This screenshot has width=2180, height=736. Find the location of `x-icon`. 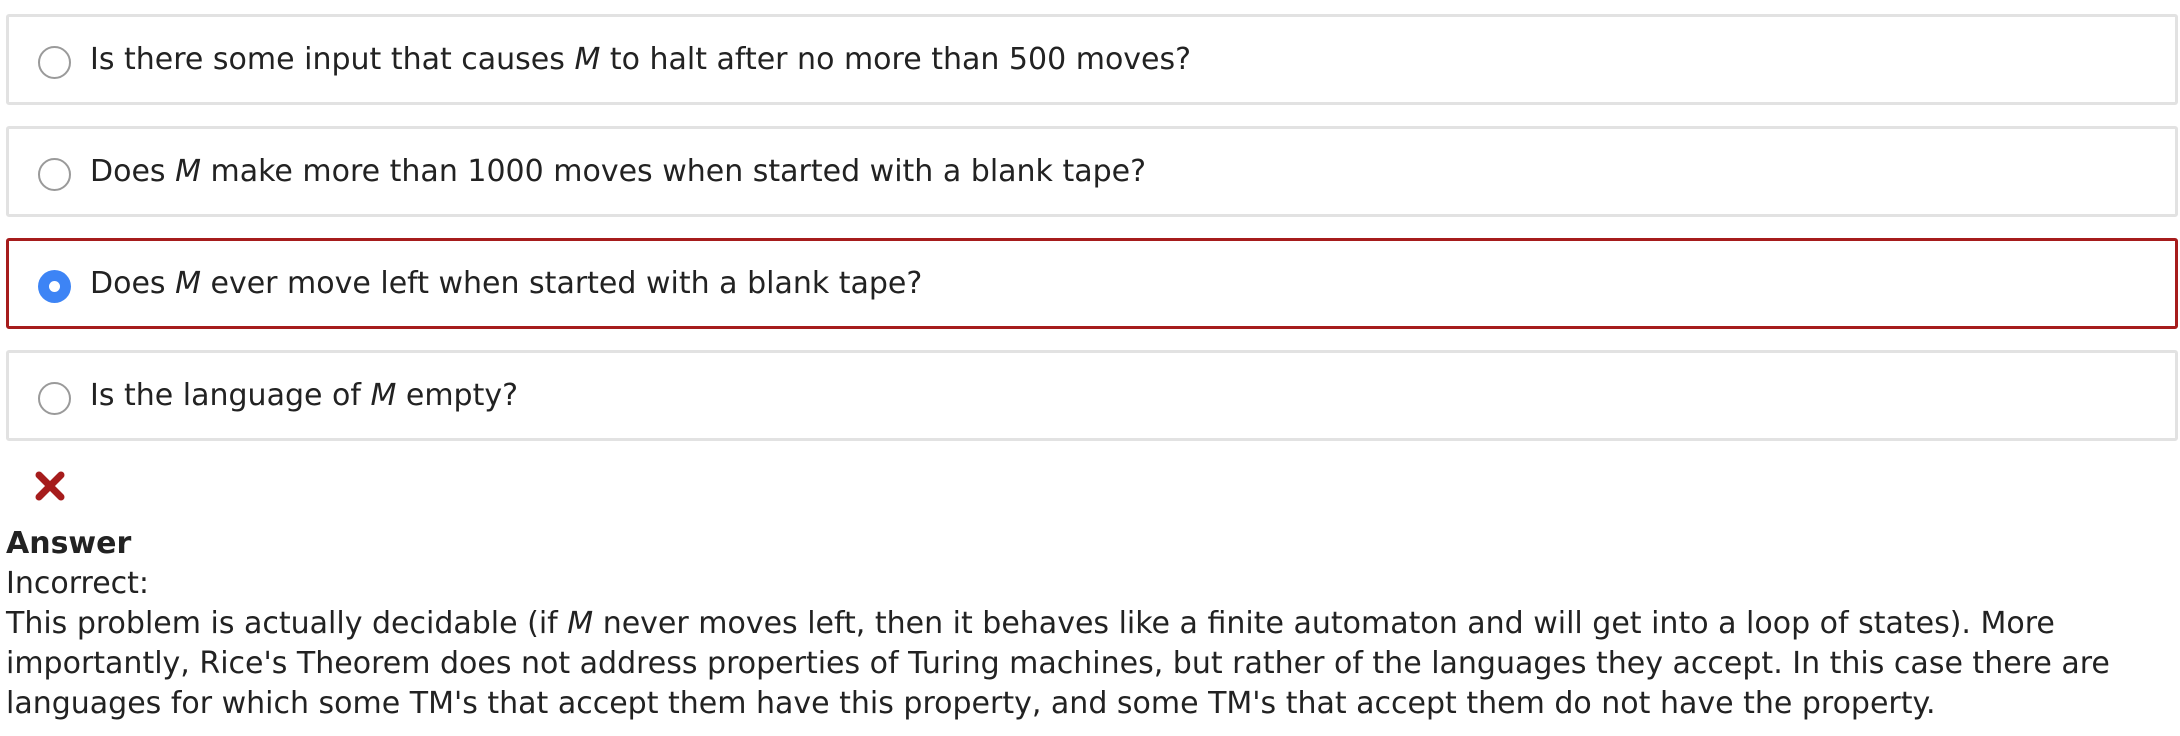

x-icon is located at coordinates (50, 486).